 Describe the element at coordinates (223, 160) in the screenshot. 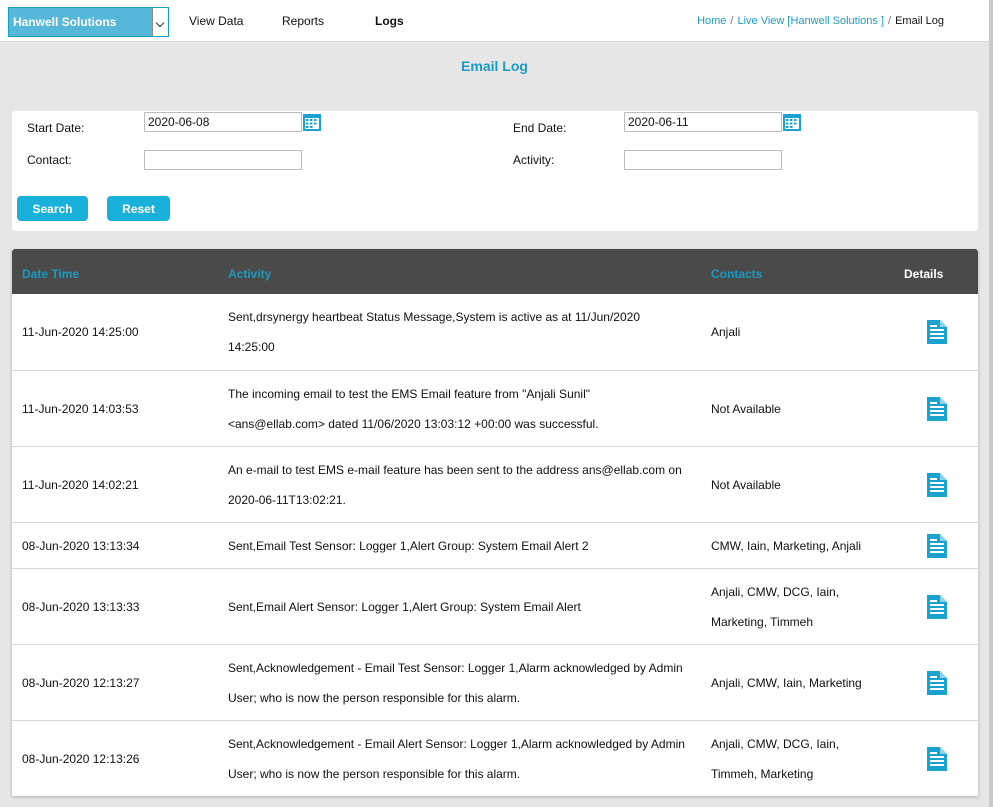

I see `contact-input` at that location.